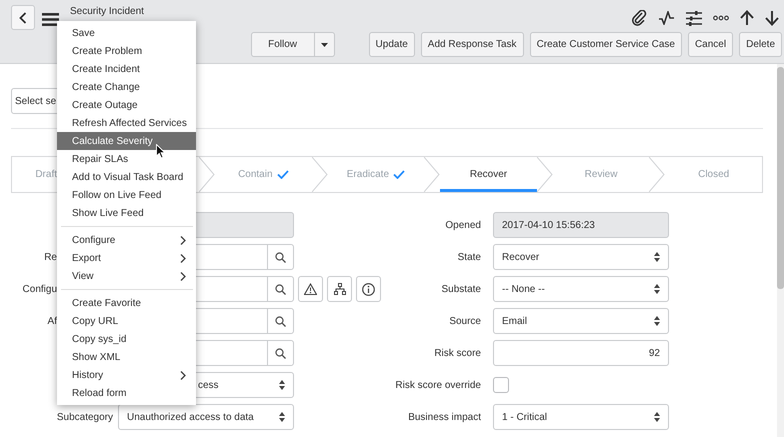  What do you see at coordinates (391, 44) in the screenshot?
I see `action-button: Update` at bounding box center [391, 44].